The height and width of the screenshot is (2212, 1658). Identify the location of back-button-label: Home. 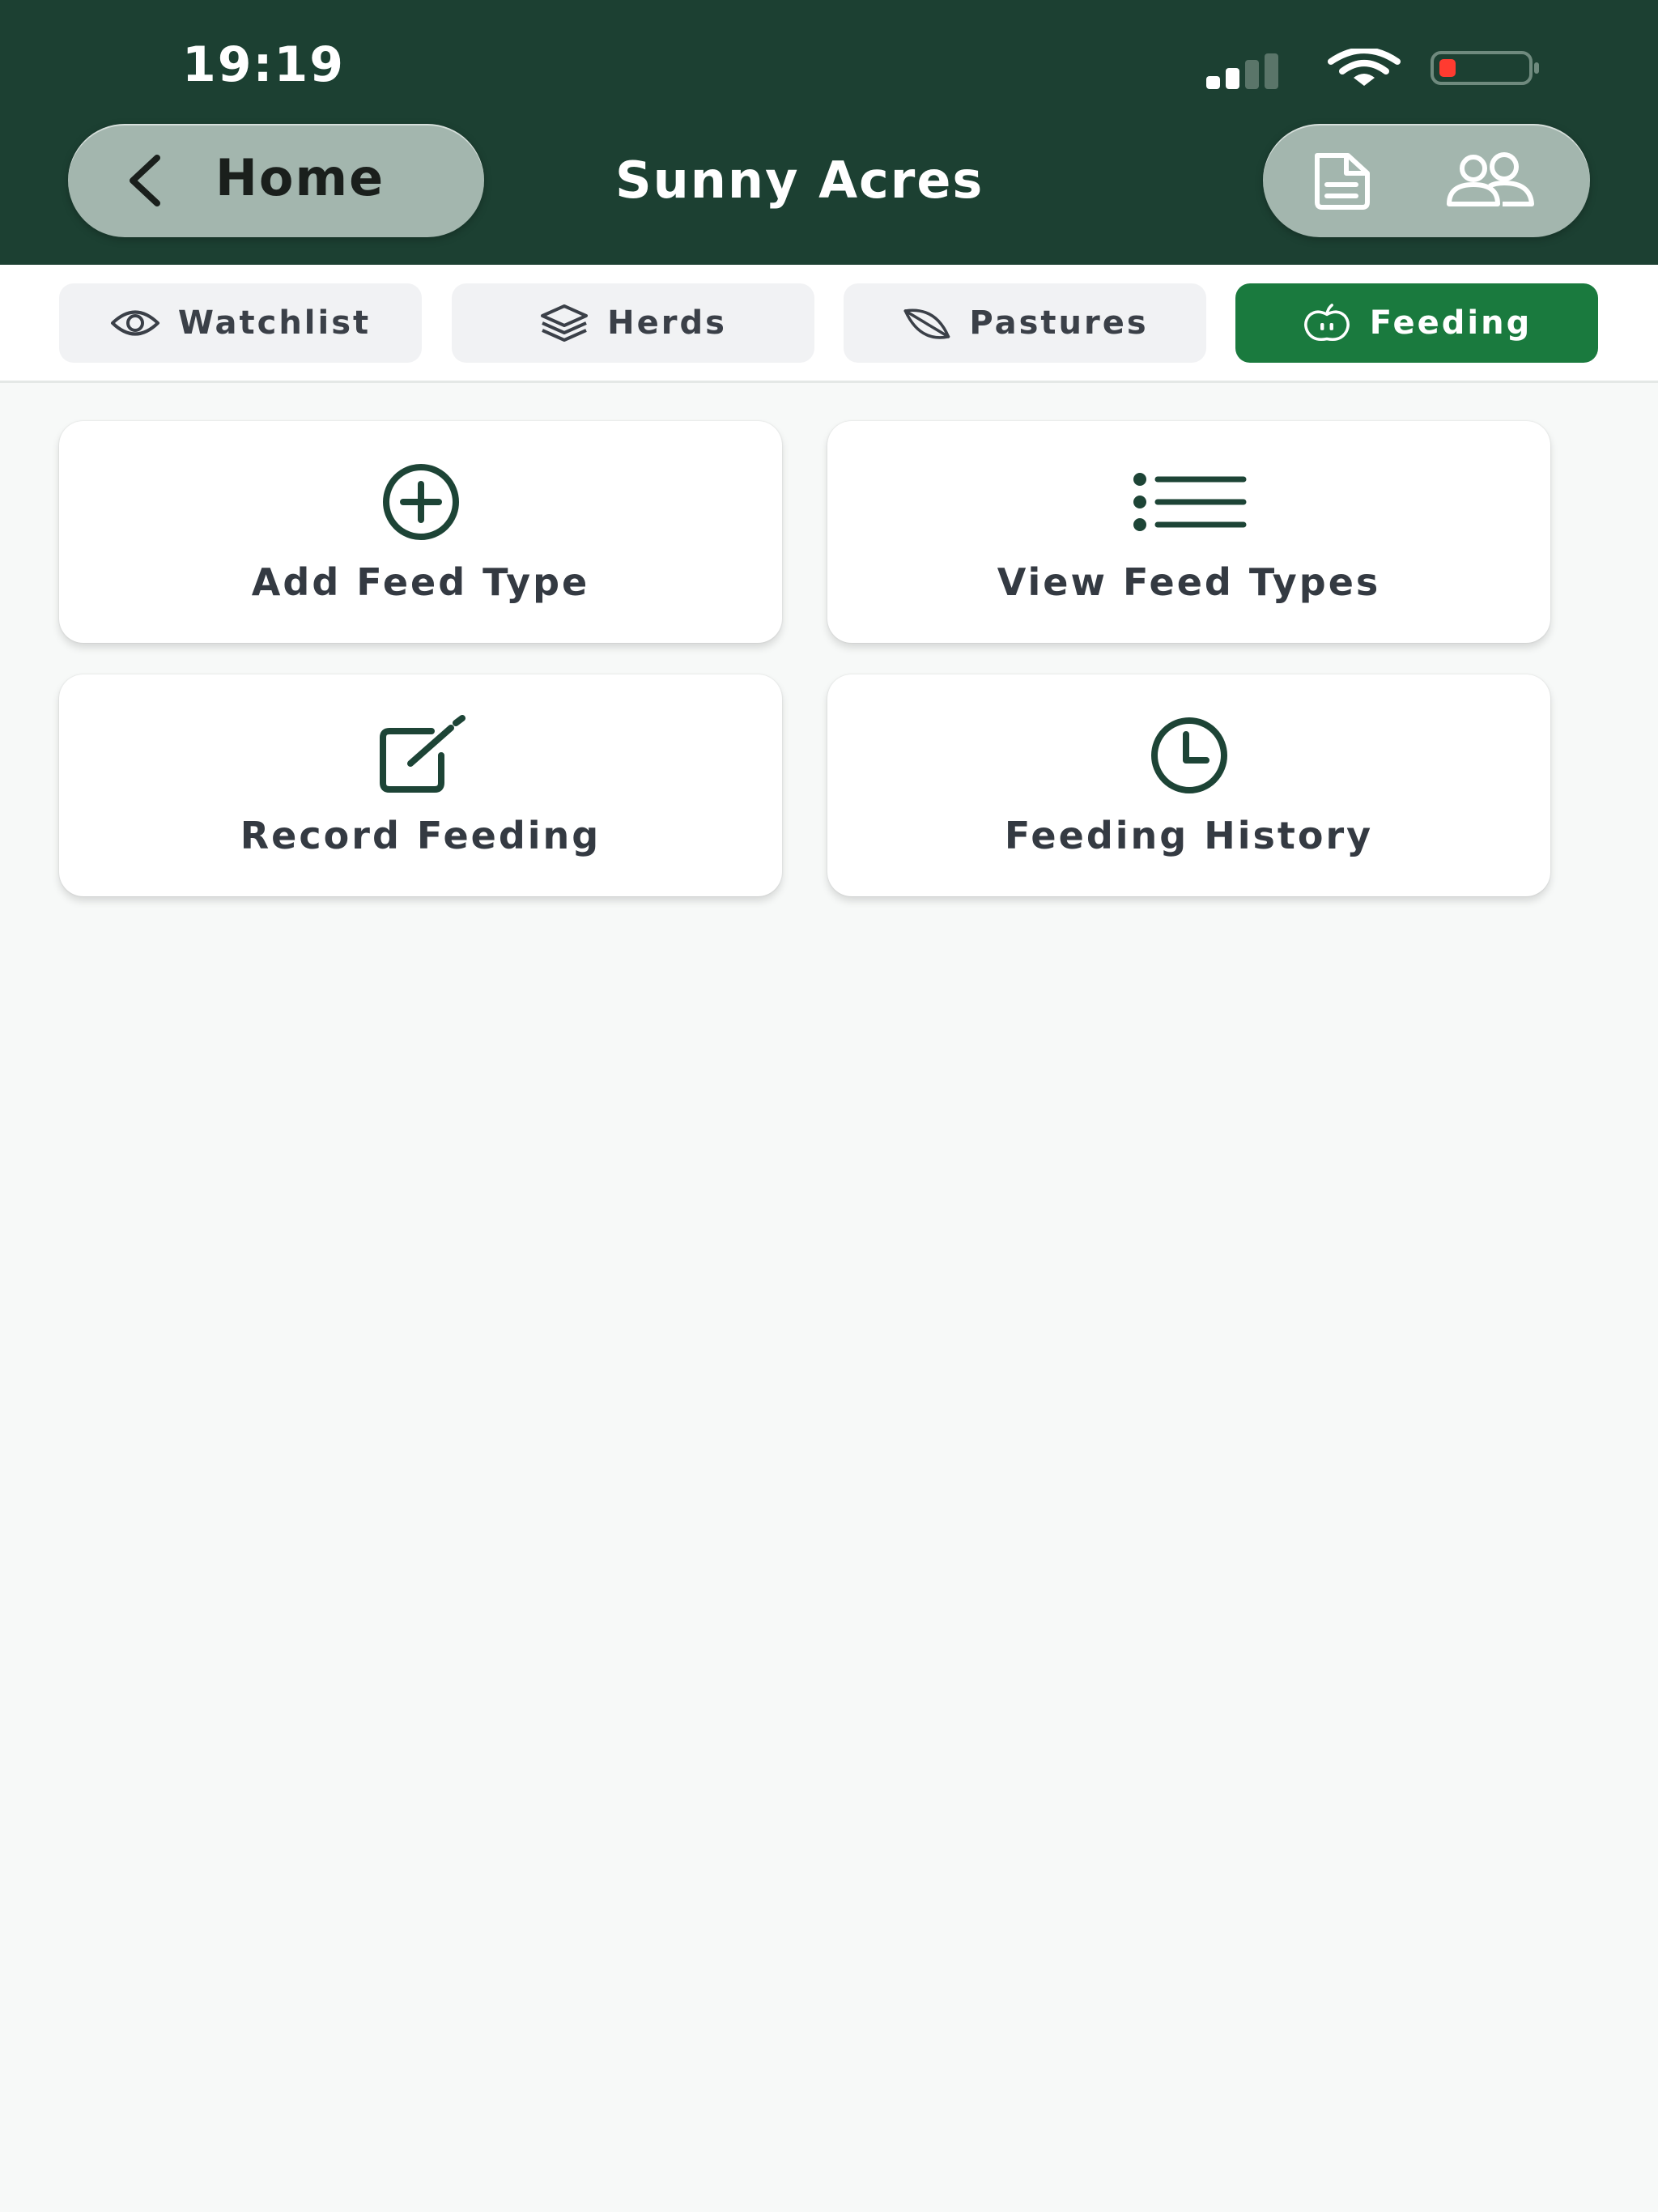
(300, 178).